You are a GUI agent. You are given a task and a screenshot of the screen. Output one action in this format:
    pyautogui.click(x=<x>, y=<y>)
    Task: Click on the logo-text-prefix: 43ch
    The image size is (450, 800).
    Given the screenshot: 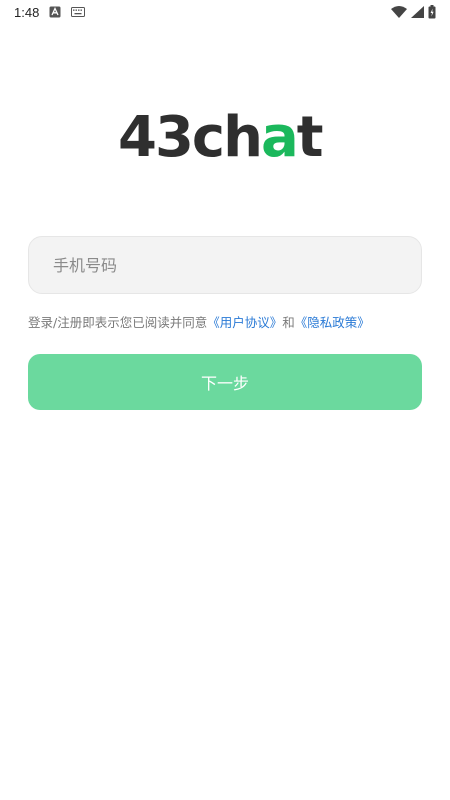 What is the action you would take?
    pyautogui.click(x=190, y=137)
    